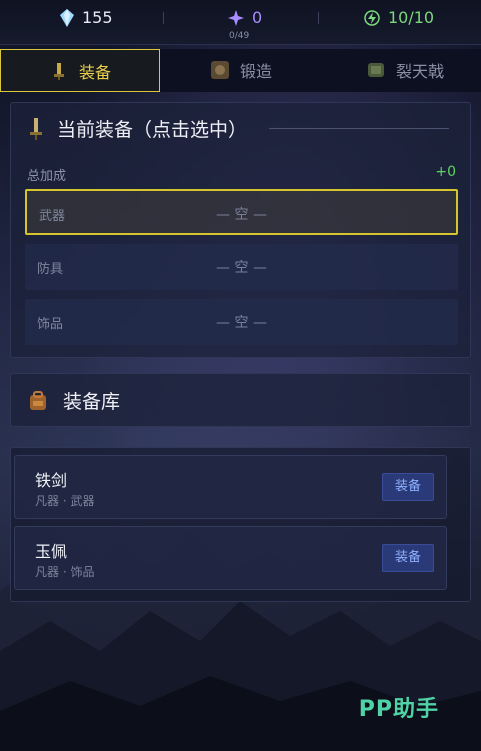 The image size is (481, 751). What do you see at coordinates (58, 71) in the screenshot?
I see `equipment-icon` at bounding box center [58, 71].